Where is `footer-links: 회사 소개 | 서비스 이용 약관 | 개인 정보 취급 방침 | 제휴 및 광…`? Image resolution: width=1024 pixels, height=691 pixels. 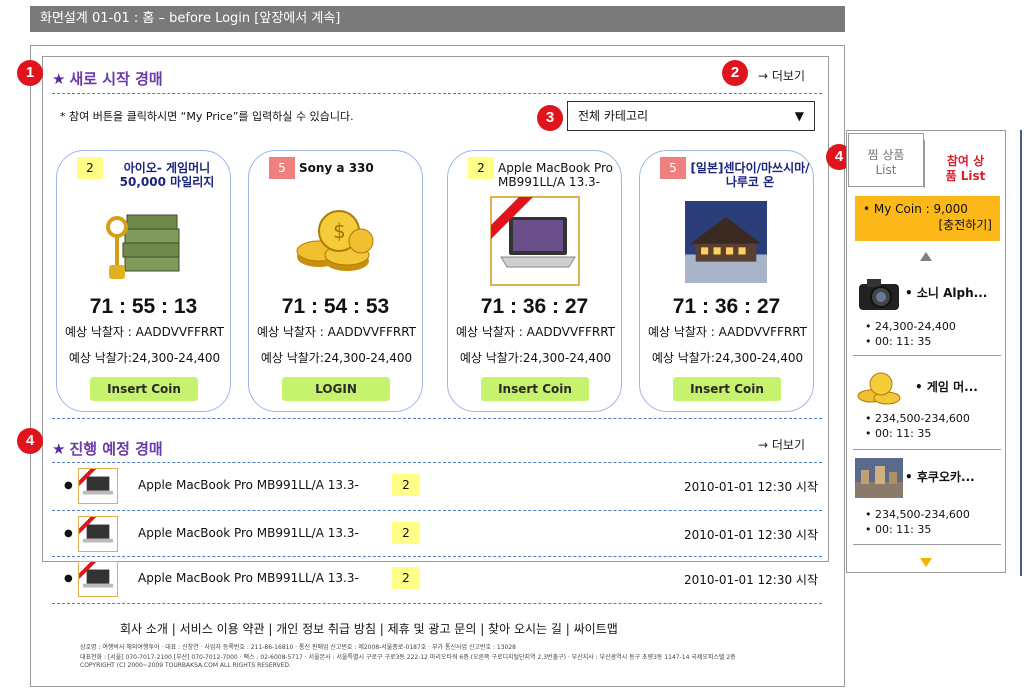
footer-links: 회사 소개 | 서비스 이용 약관 | 개인 정보 취급 방침 | 제휴 및 광… is located at coordinates (369, 628).